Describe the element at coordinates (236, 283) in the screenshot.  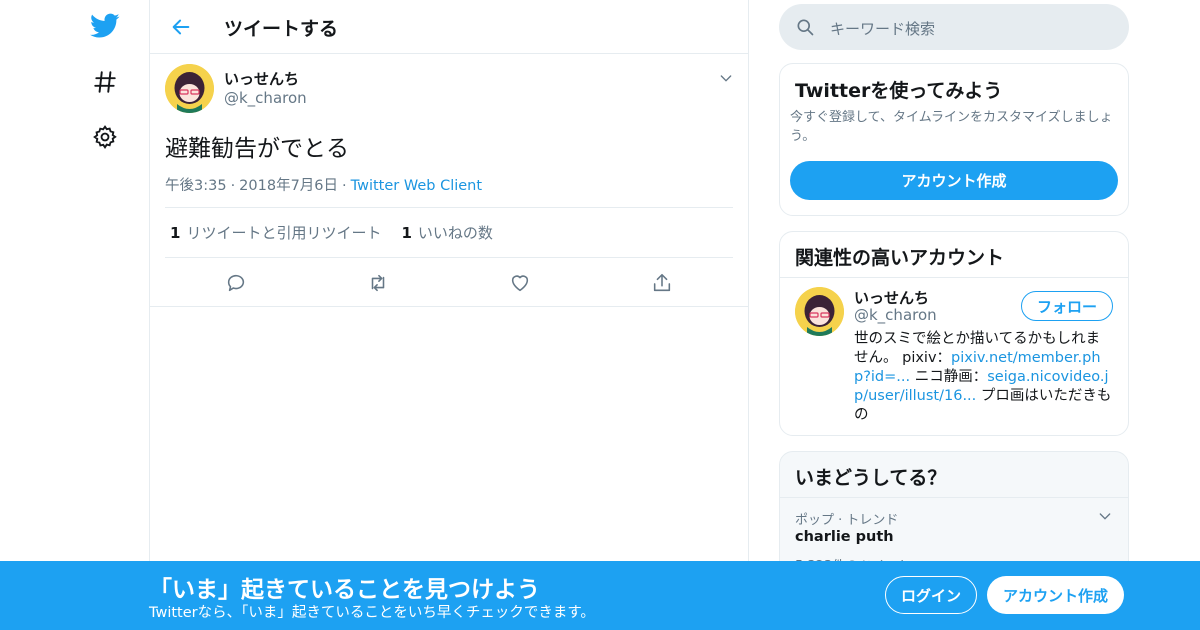
I see `reply-icon` at that location.